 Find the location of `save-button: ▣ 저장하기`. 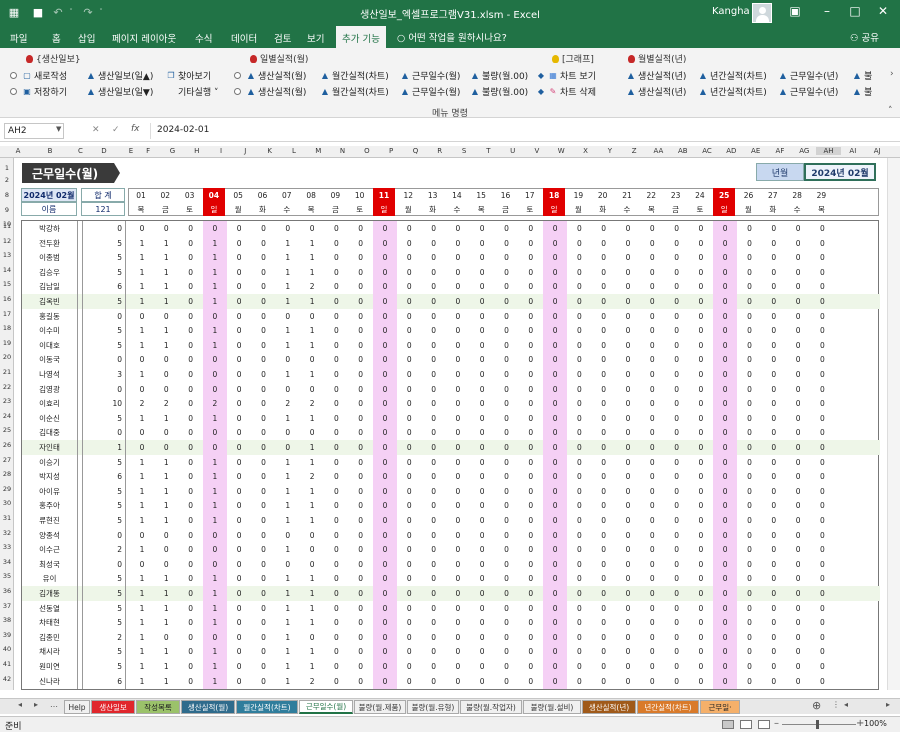

save-button: ▣ 저장하기 is located at coordinates (38, 91).